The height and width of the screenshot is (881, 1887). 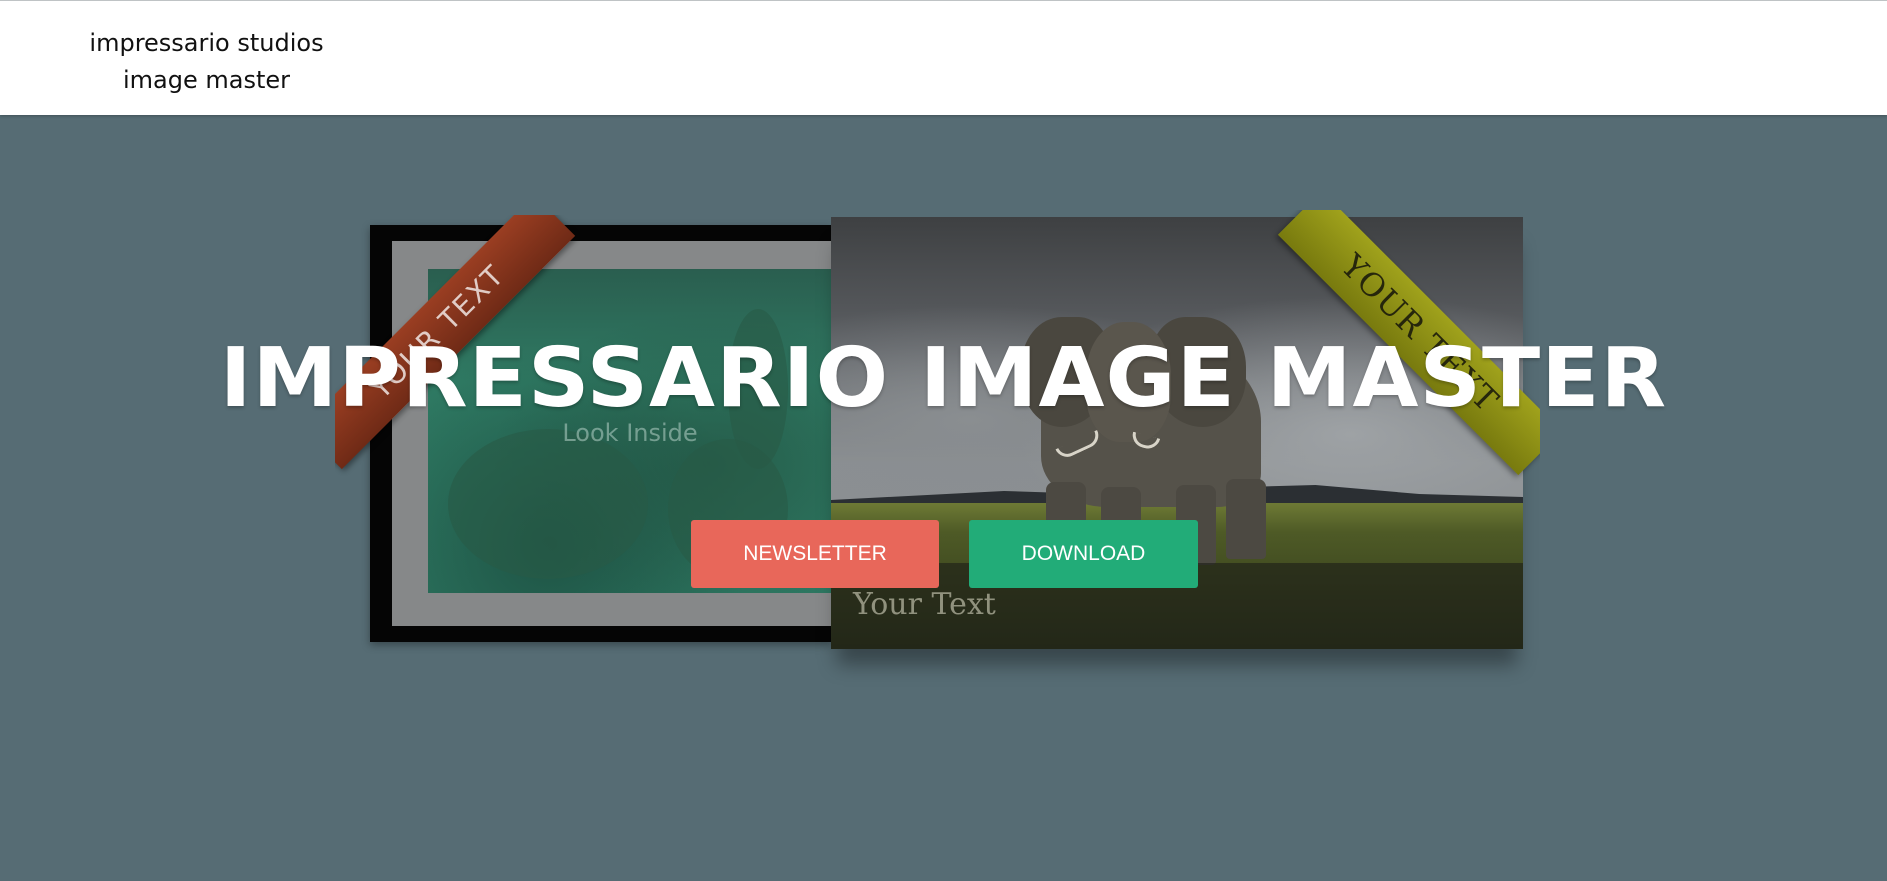 I want to click on elephant-caption: Your Text, so click(x=924, y=604).